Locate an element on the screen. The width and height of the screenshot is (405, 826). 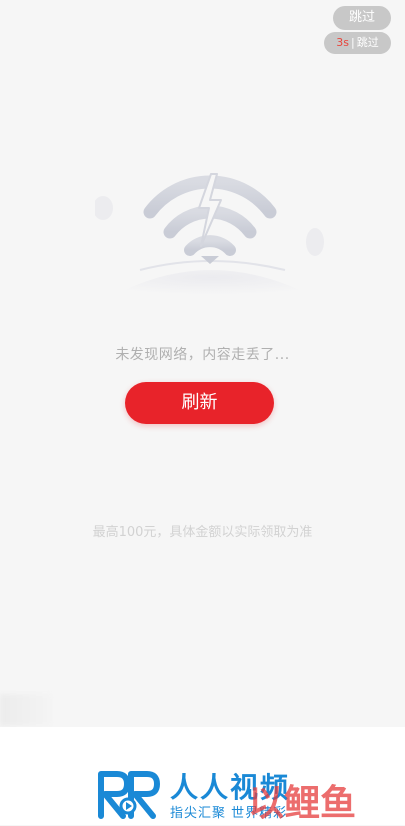
countdown-seconds: 3s is located at coordinates (342, 42).